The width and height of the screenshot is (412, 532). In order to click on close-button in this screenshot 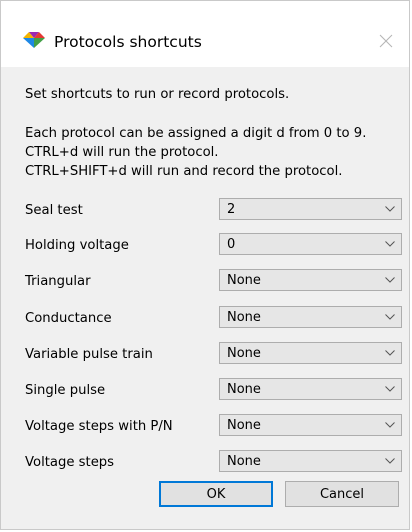, I will do `click(386, 41)`.